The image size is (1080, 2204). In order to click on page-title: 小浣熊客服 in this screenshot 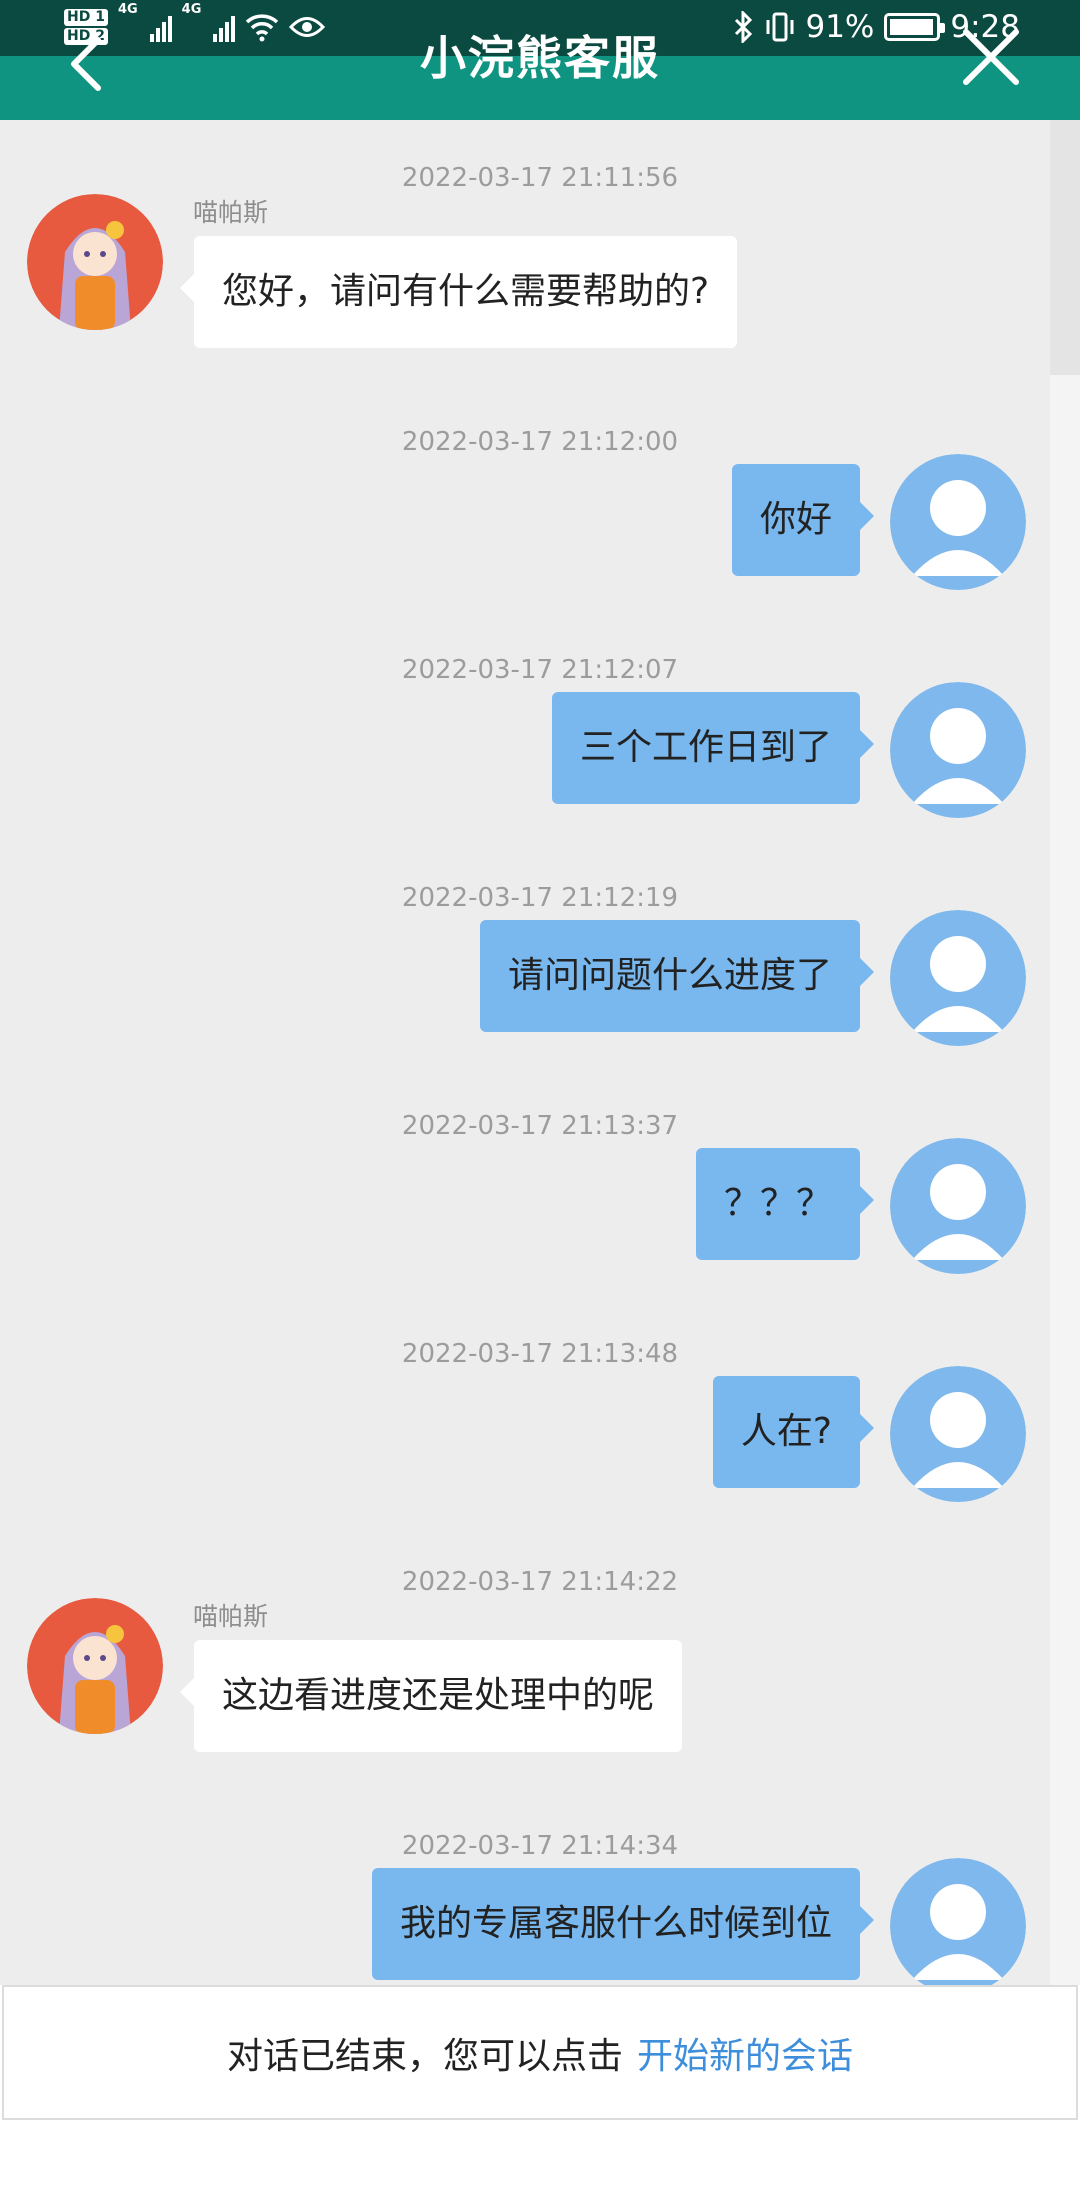, I will do `click(540, 58)`.